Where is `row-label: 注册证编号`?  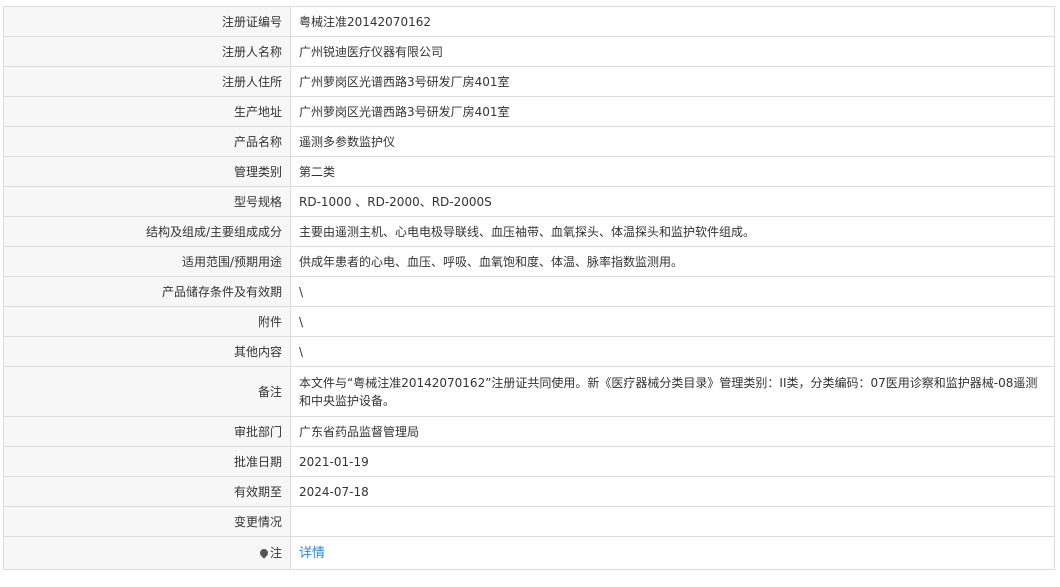
row-label: 注册证编号 is located at coordinates (147, 21).